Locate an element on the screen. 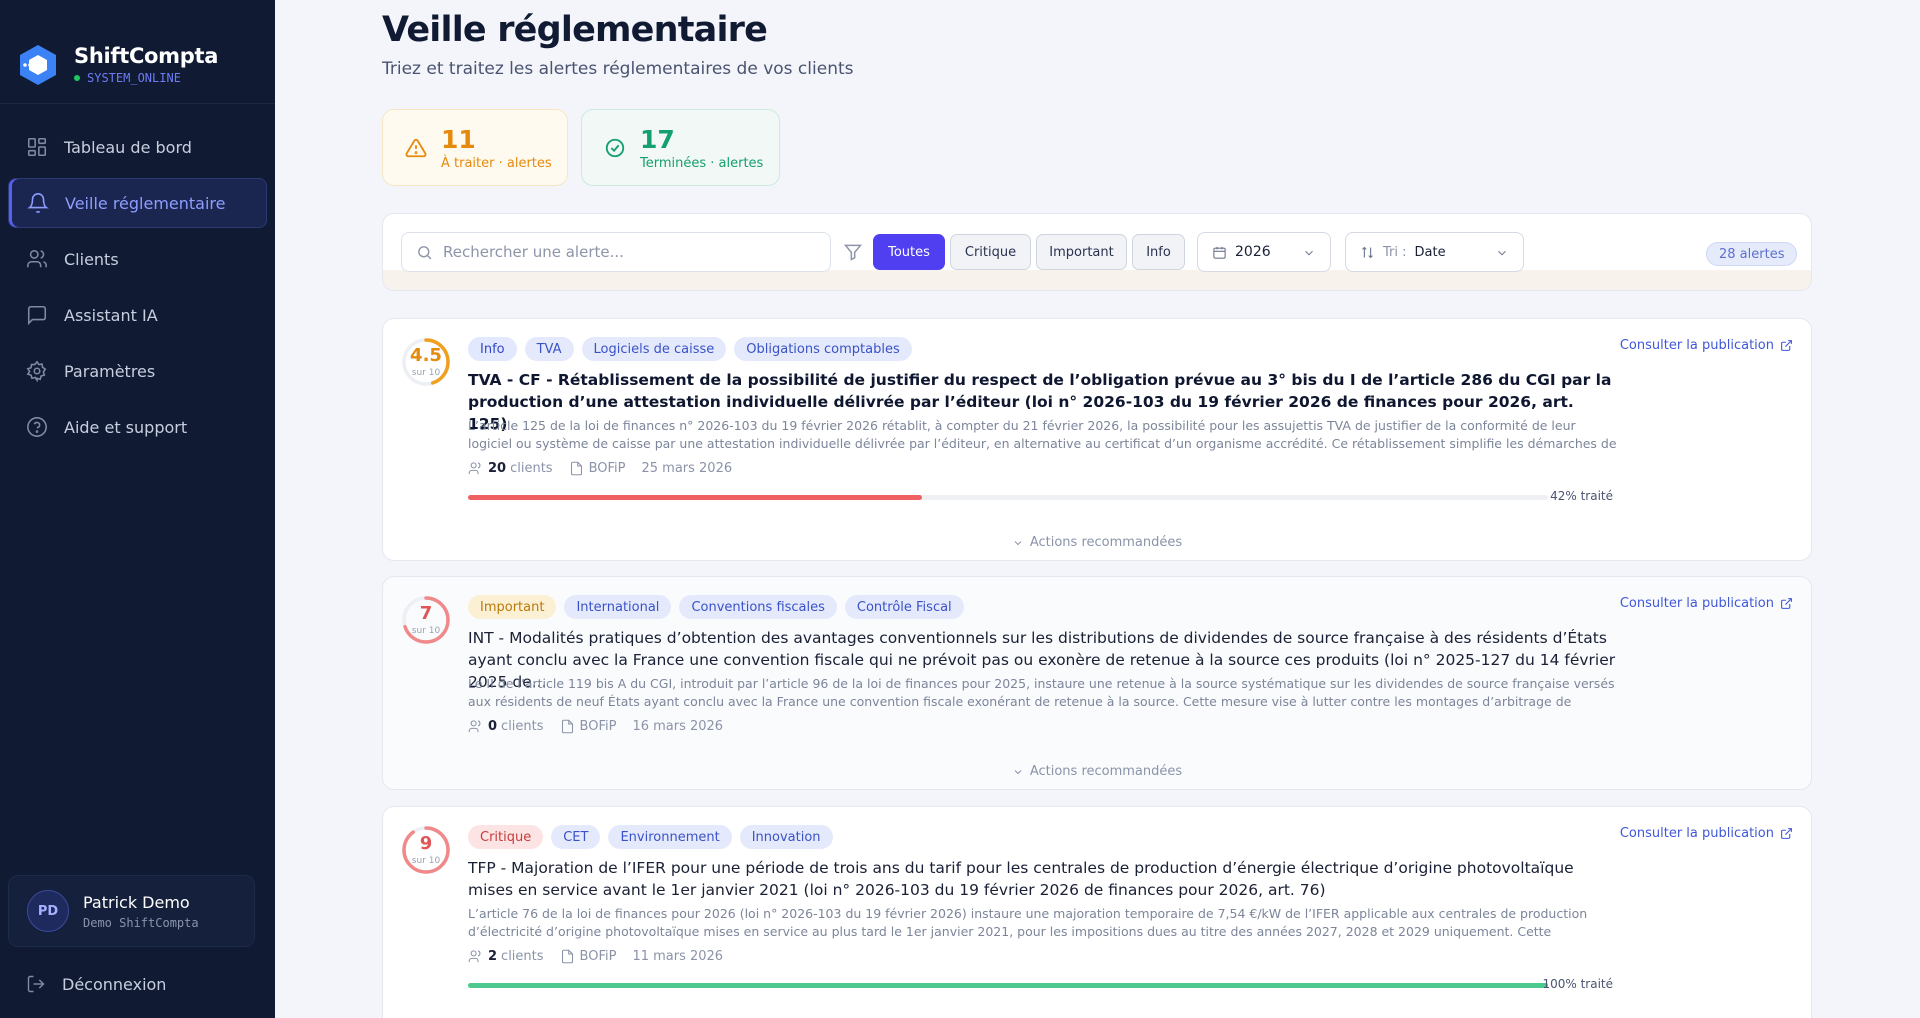 This screenshot has height=1018, width=1920. stat-done: 17 Terminées · alertes is located at coordinates (680, 147).